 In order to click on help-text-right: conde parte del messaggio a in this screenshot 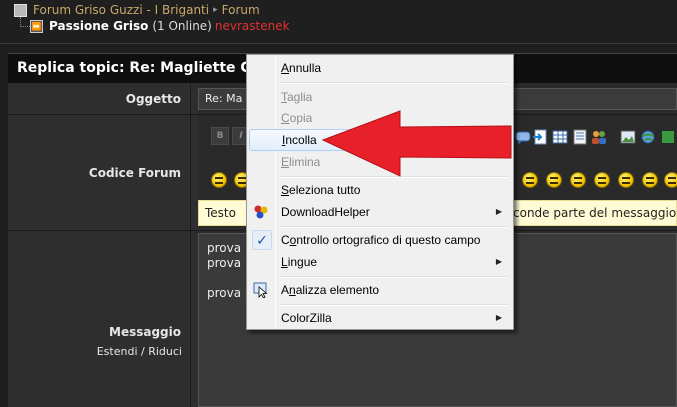, I will do `click(595, 213)`.